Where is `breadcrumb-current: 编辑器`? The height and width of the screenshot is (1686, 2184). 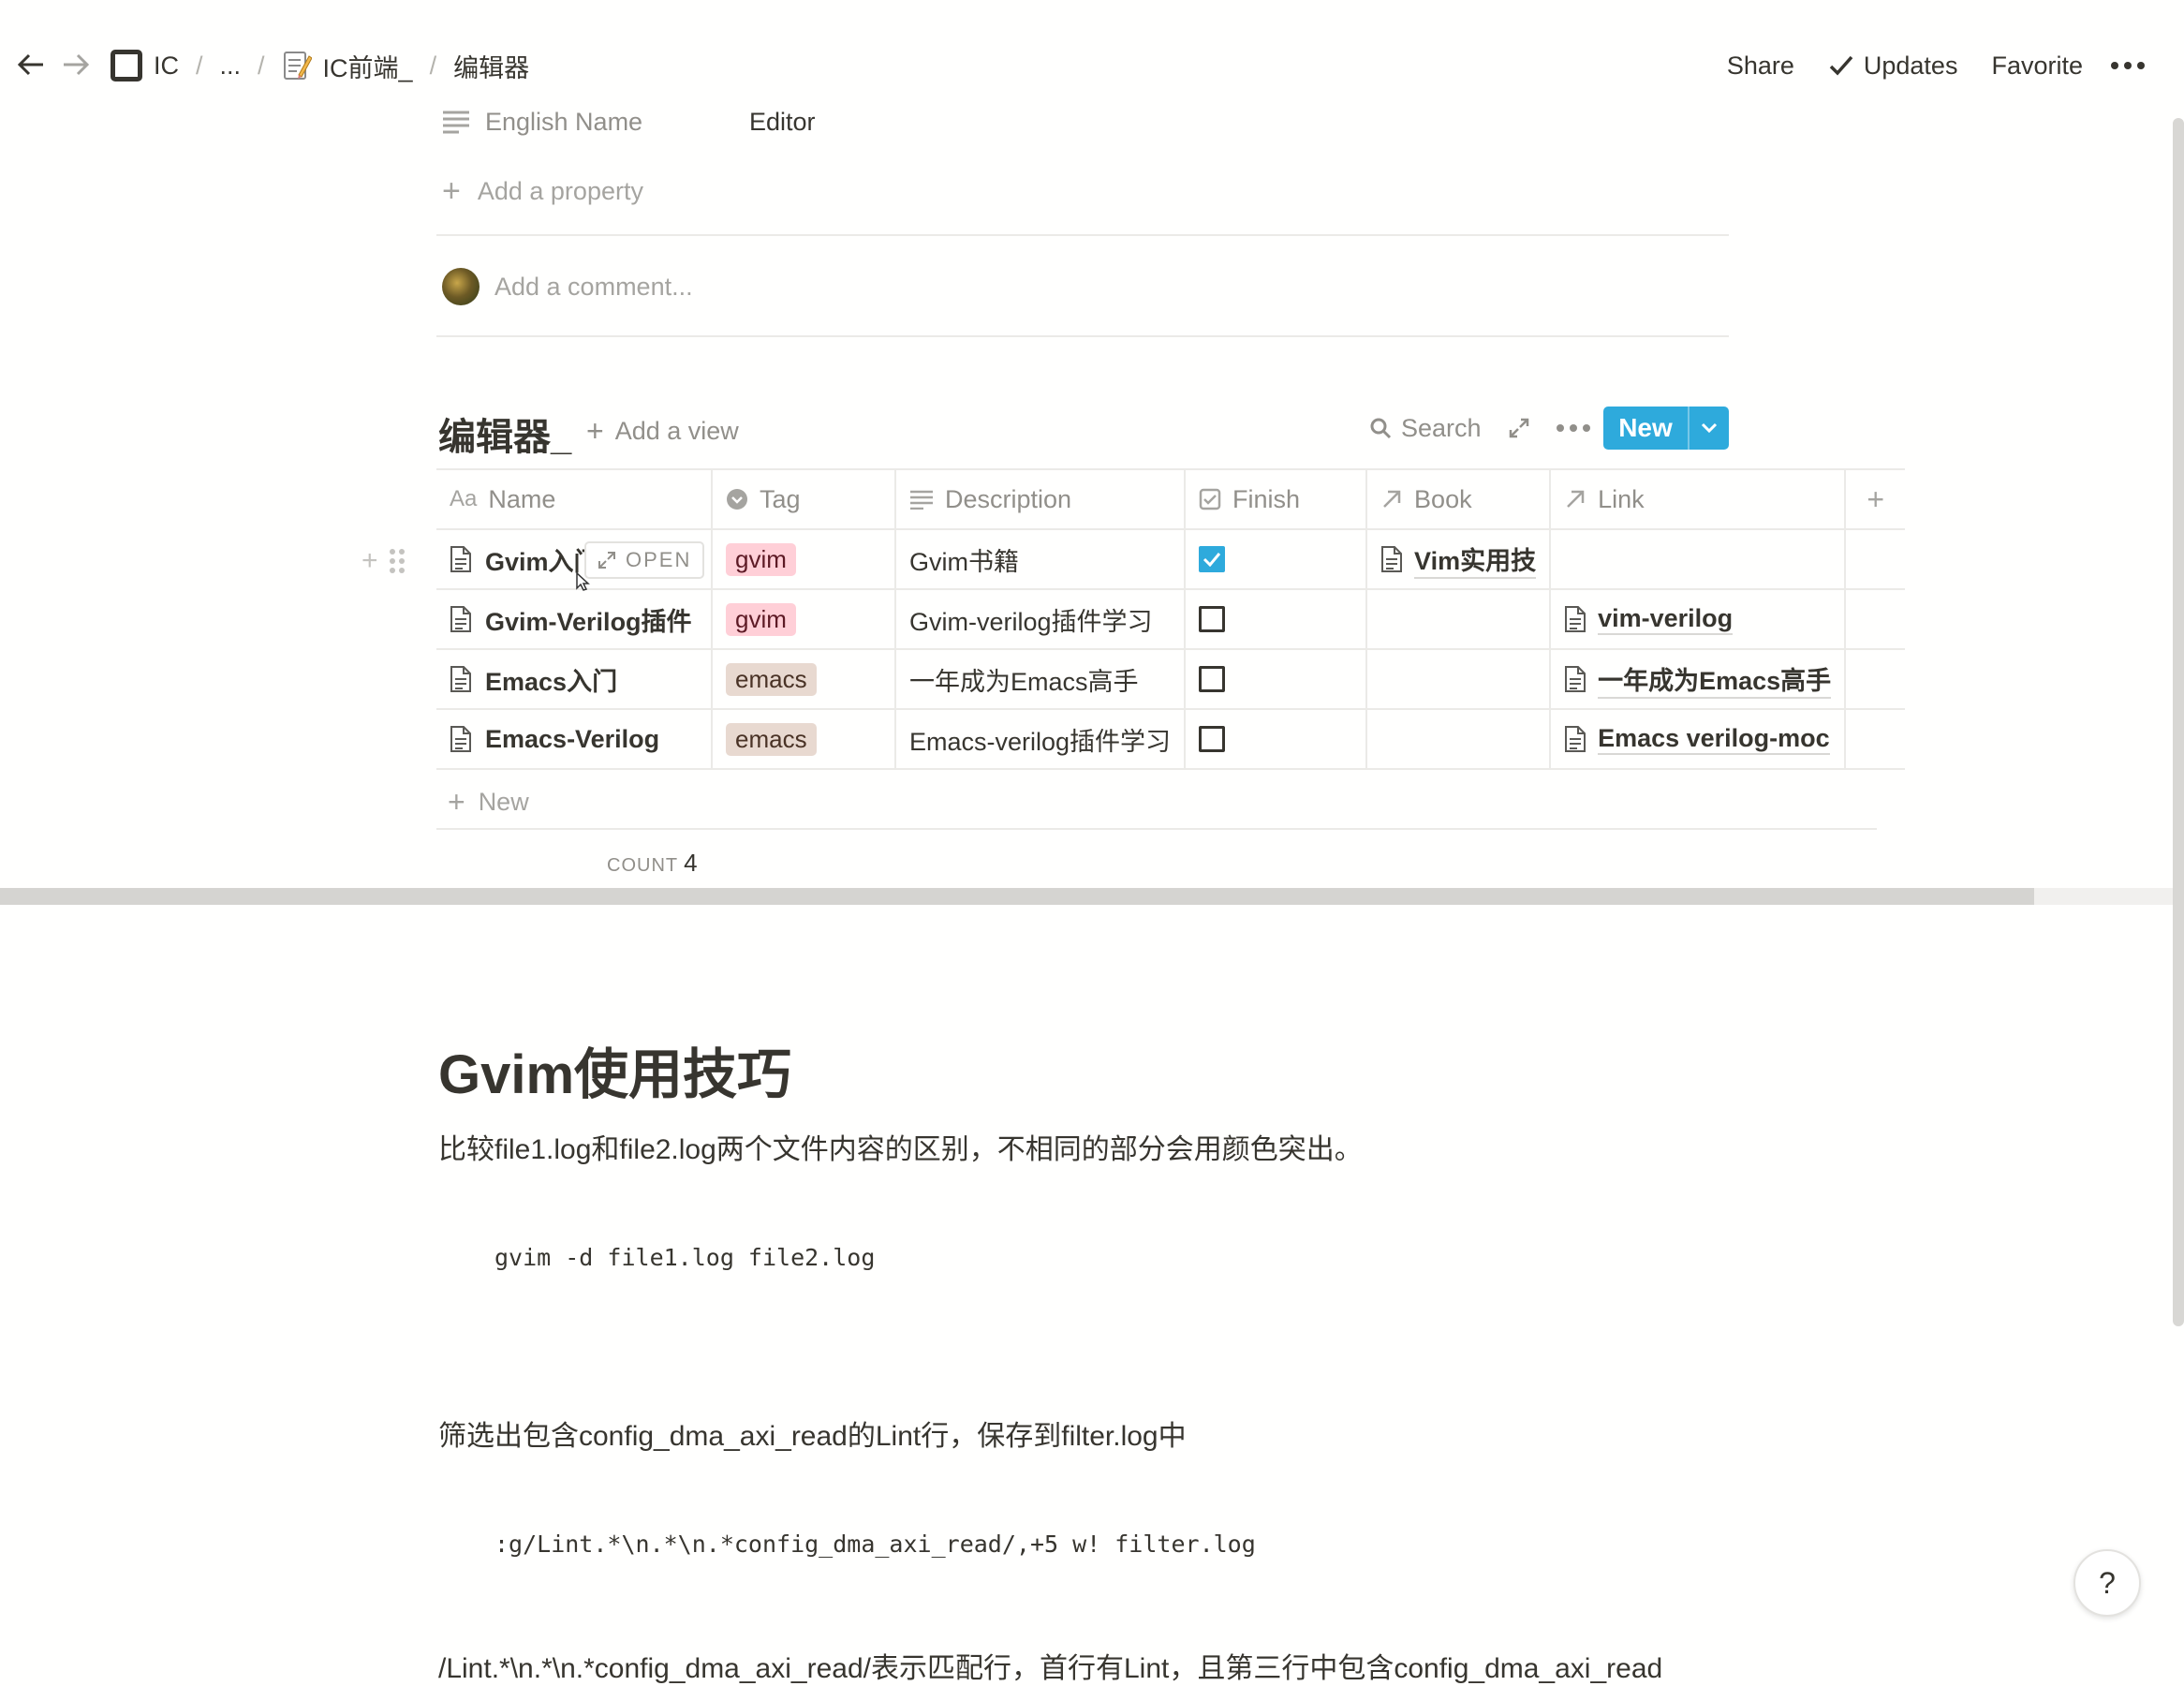 breadcrumb-current: 编辑器 is located at coordinates (491, 66).